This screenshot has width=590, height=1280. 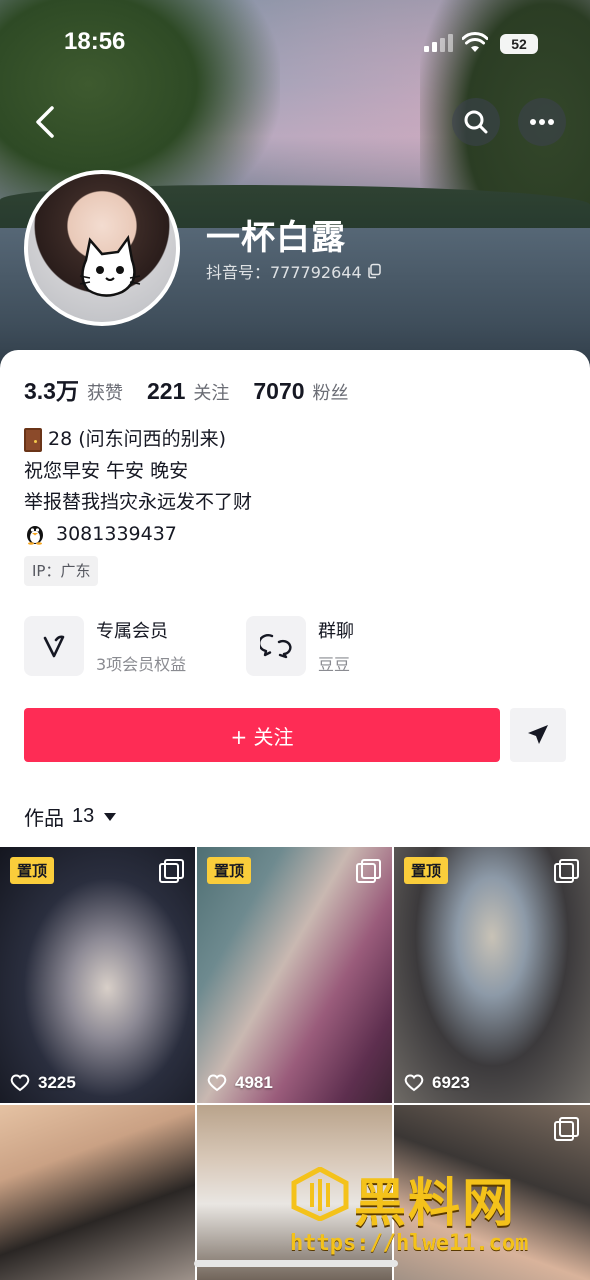 I want to click on more-dots-icon, so click(x=542, y=122).